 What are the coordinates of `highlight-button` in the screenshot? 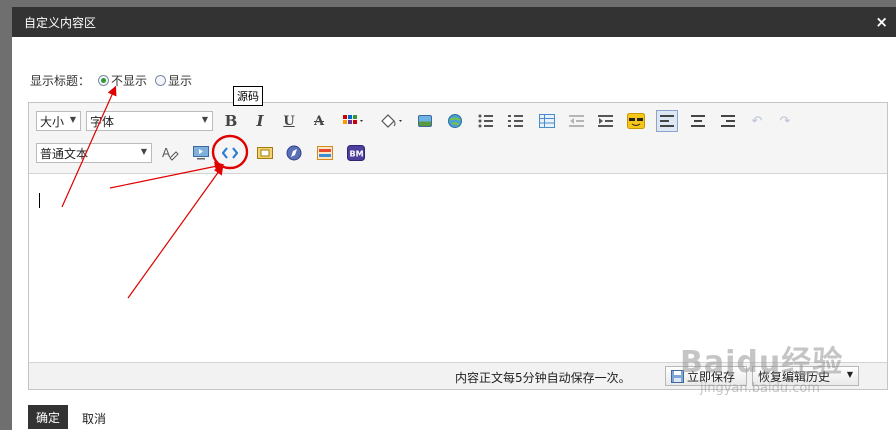 It's located at (392, 121).